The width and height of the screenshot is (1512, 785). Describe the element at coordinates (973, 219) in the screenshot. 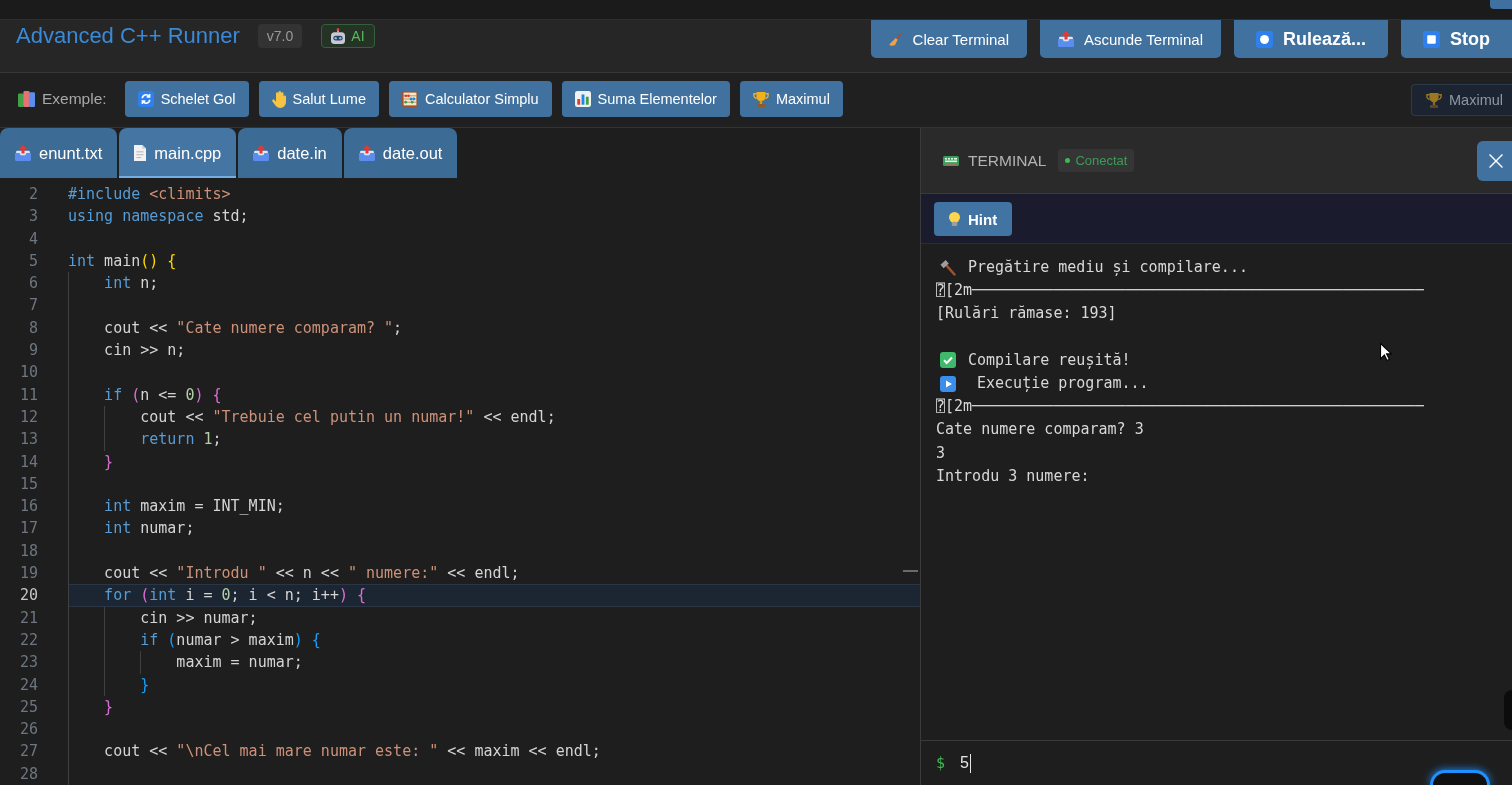

I see `hint-button: Hint` at that location.